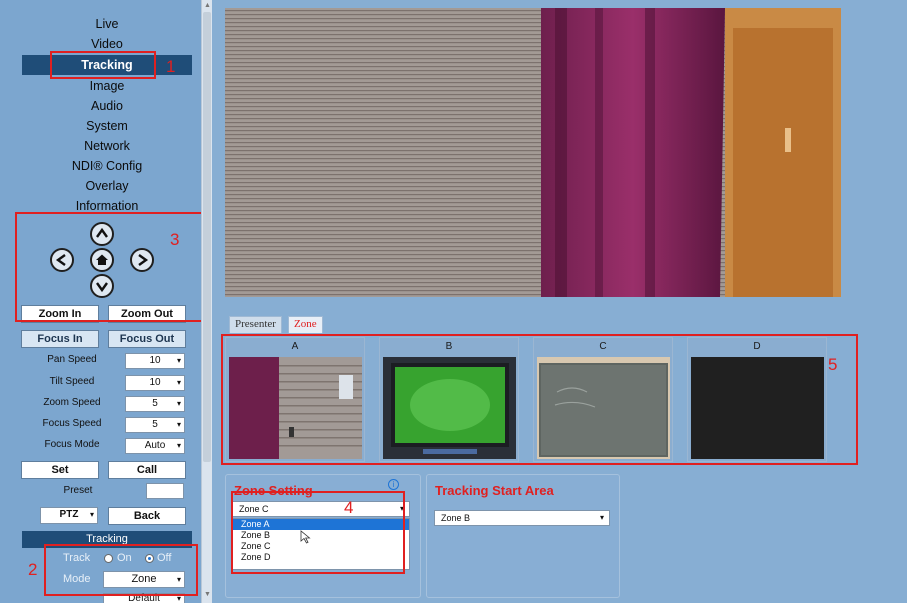 The height and width of the screenshot is (603, 907). What do you see at coordinates (147, 516) in the screenshot?
I see `back-button: Back` at bounding box center [147, 516].